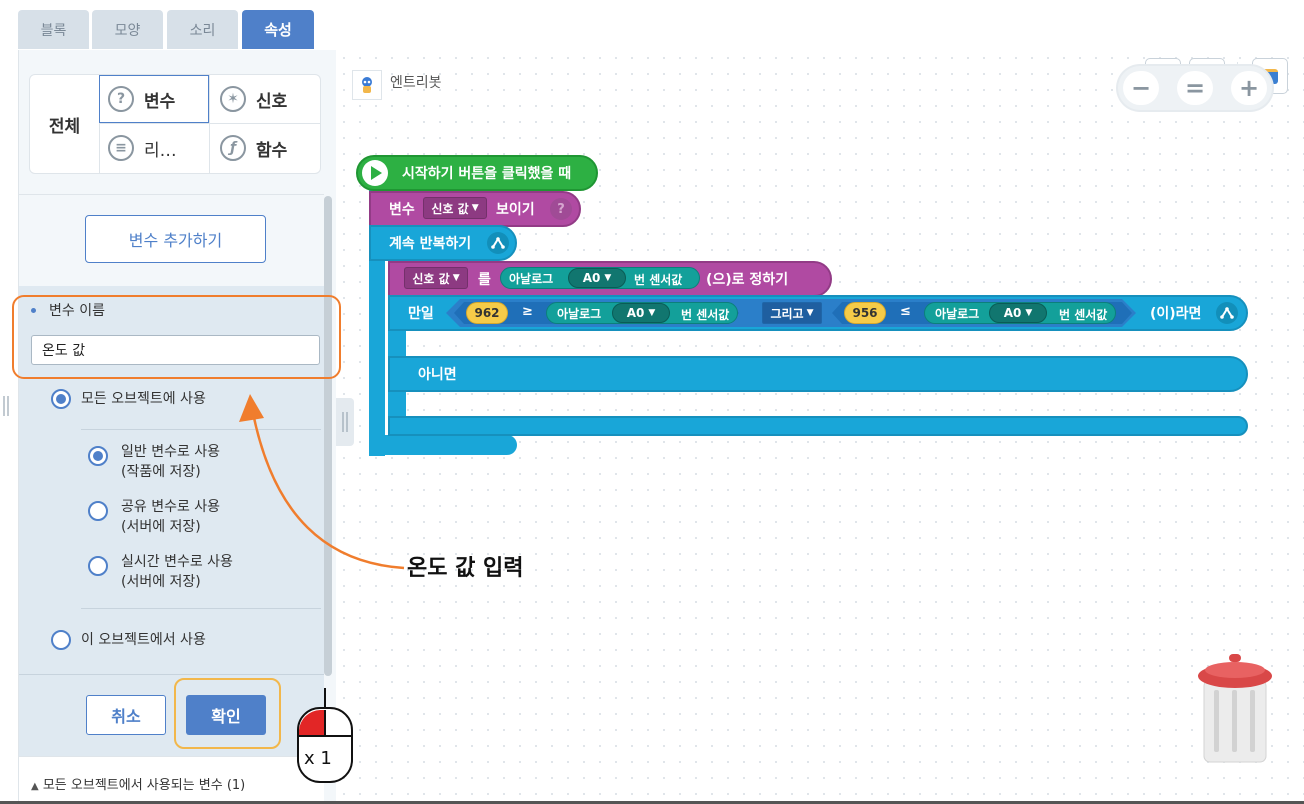  I want to click on category-signal: ✶ 신호, so click(253, 99).